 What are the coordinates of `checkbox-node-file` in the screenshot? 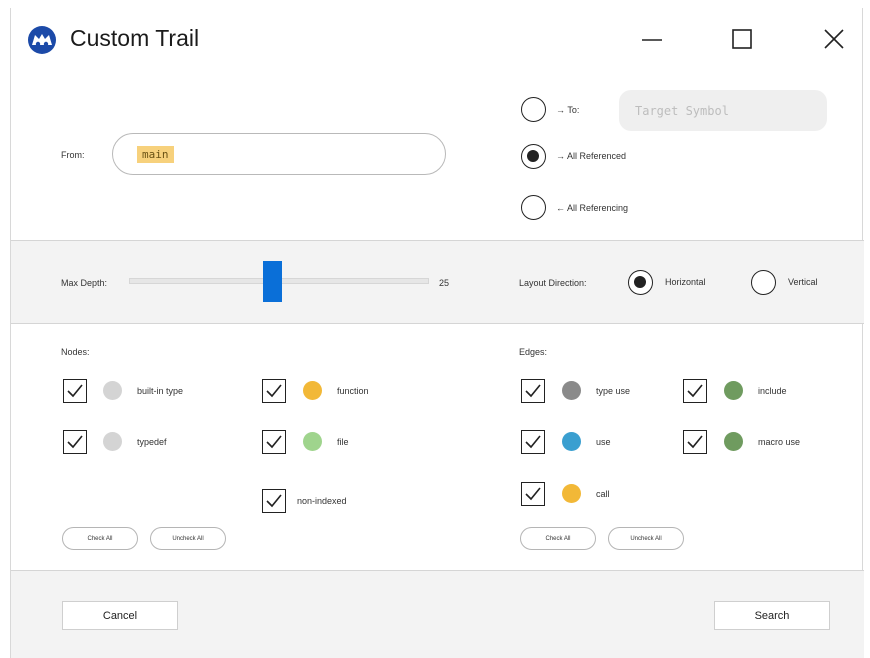 It's located at (274, 442).